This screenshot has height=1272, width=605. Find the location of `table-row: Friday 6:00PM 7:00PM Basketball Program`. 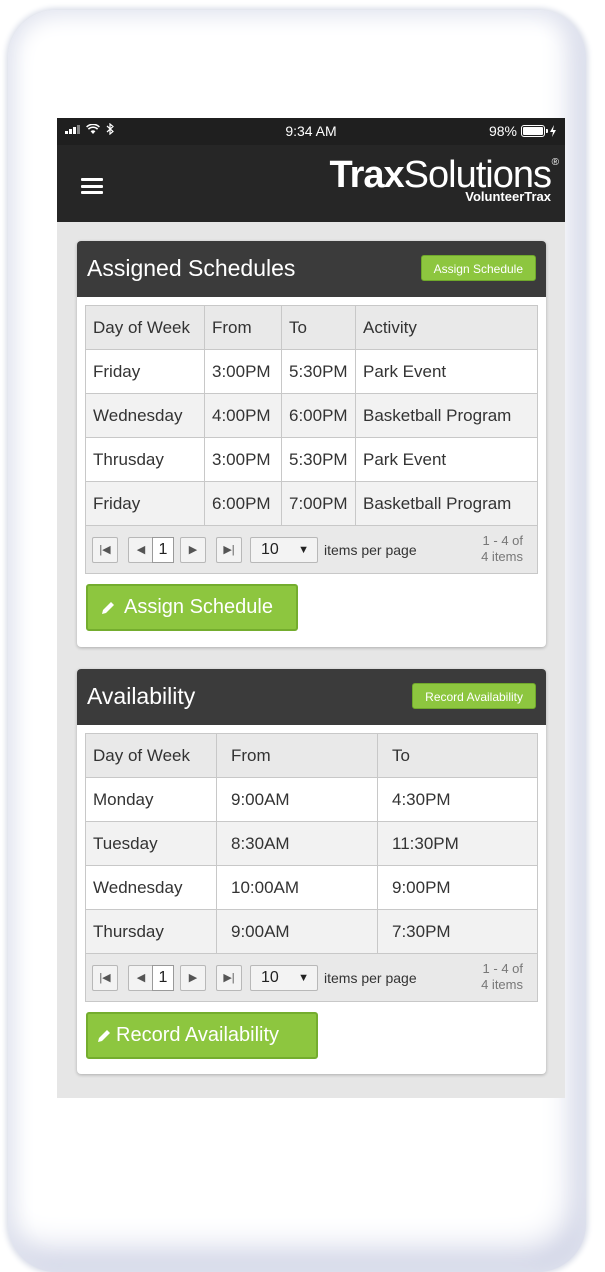

table-row: Friday 6:00PM 7:00PM Basketball Program is located at coordinates (311, 503).